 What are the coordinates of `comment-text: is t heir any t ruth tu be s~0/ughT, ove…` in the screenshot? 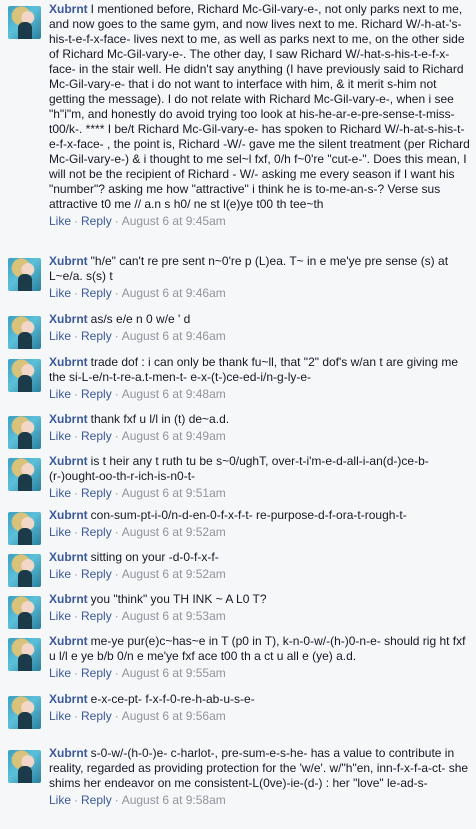 It's located at (239, 468).